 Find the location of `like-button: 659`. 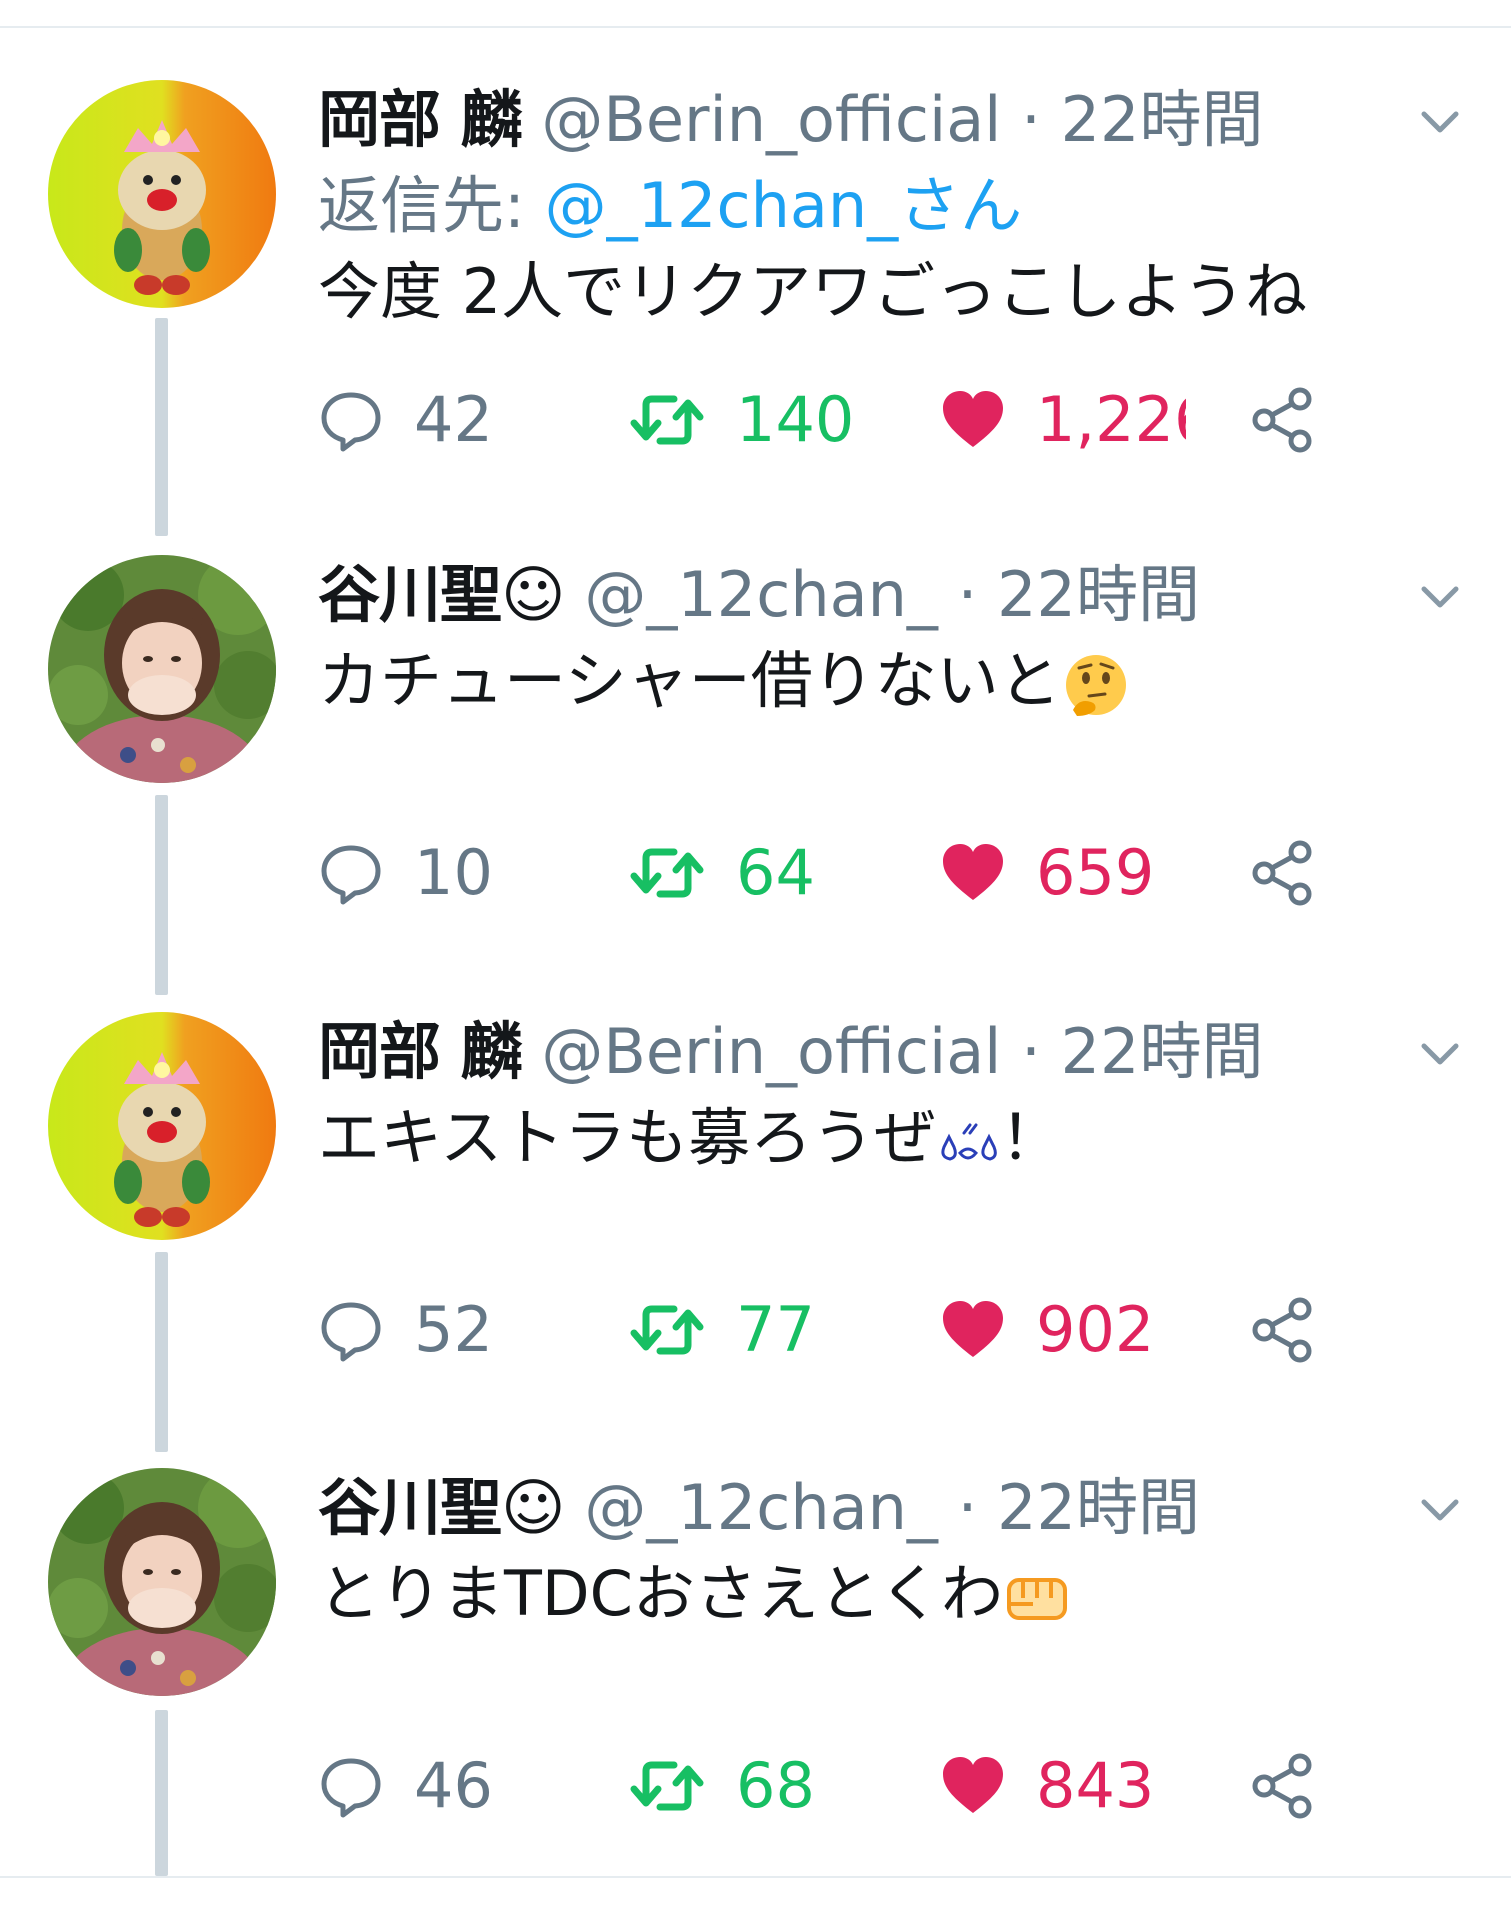

like-button: 659 is located at coordinates (1047, 873).